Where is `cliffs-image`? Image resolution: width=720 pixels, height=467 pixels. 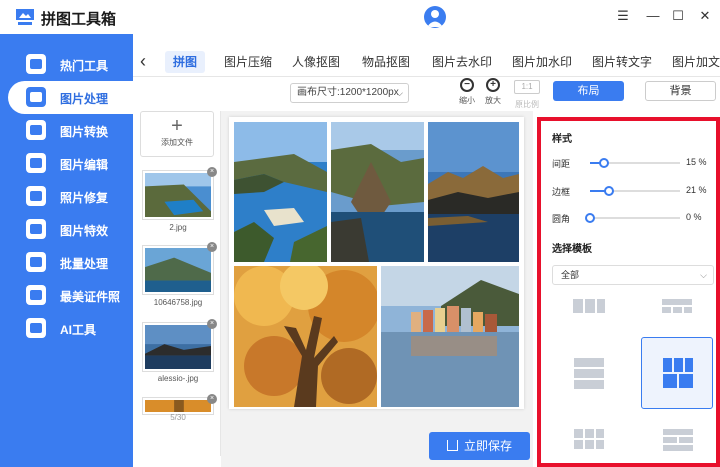 cliffs-image is located at coordinates (377, 192).